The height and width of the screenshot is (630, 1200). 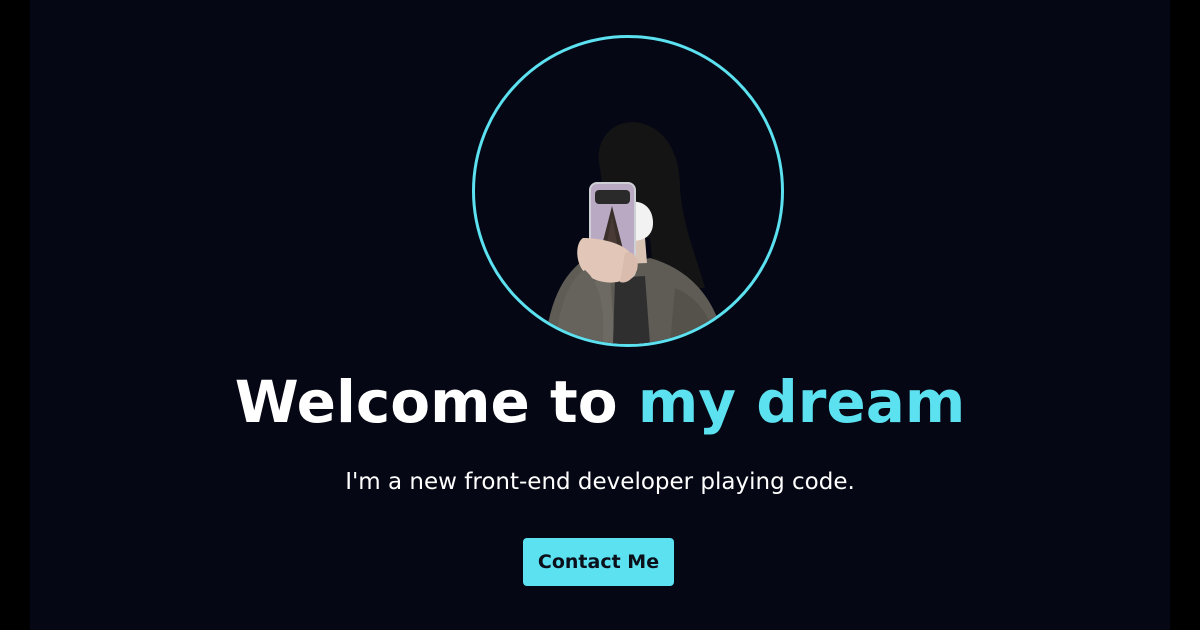 I want to click on contact-me-button: Contact Me, so click(x=598, y=562).